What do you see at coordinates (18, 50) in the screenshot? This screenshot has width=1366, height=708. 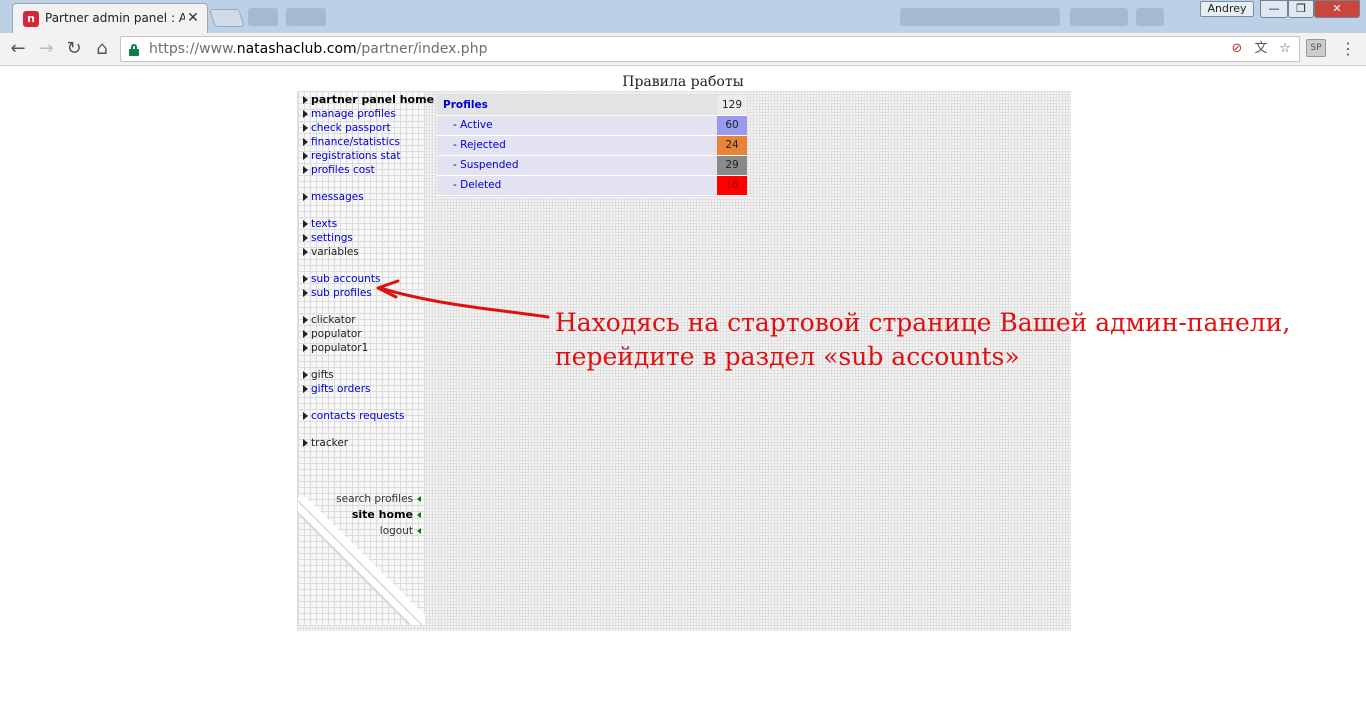 I see `back-arrow-icon: ←` at bounding box center [18, 50].